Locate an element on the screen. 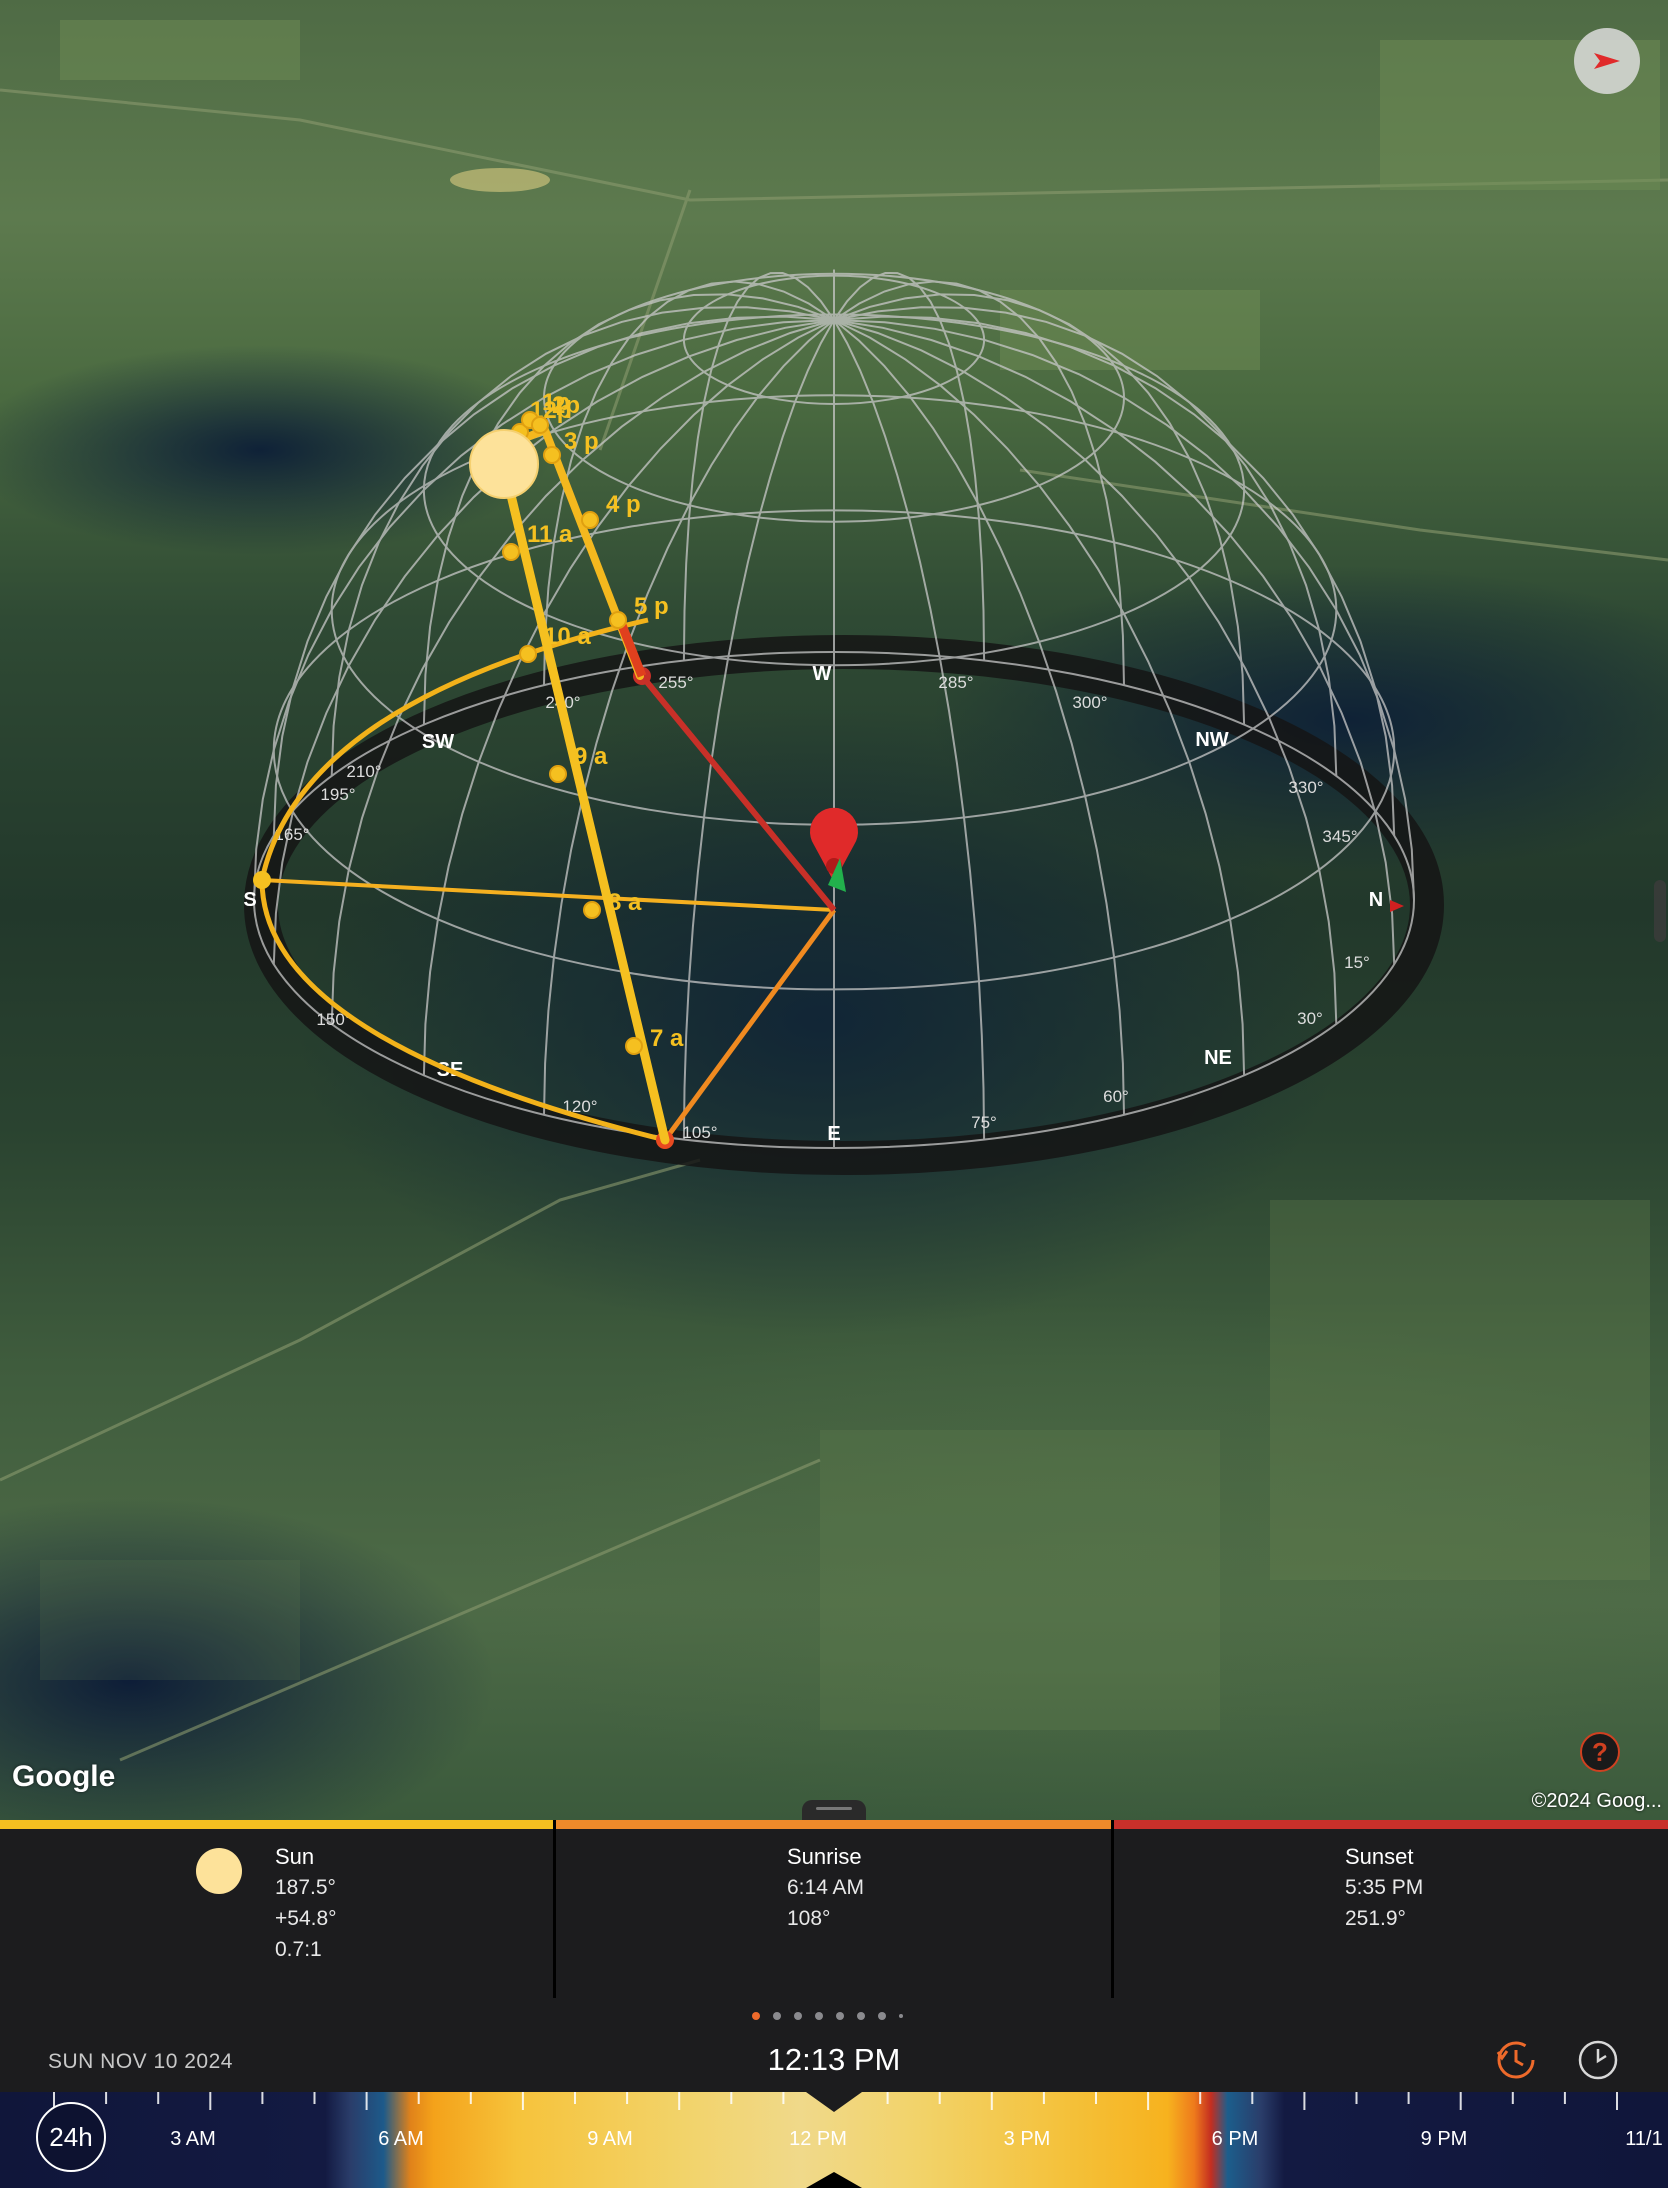  side-panel-handle is located at coordinates (1660, 911).